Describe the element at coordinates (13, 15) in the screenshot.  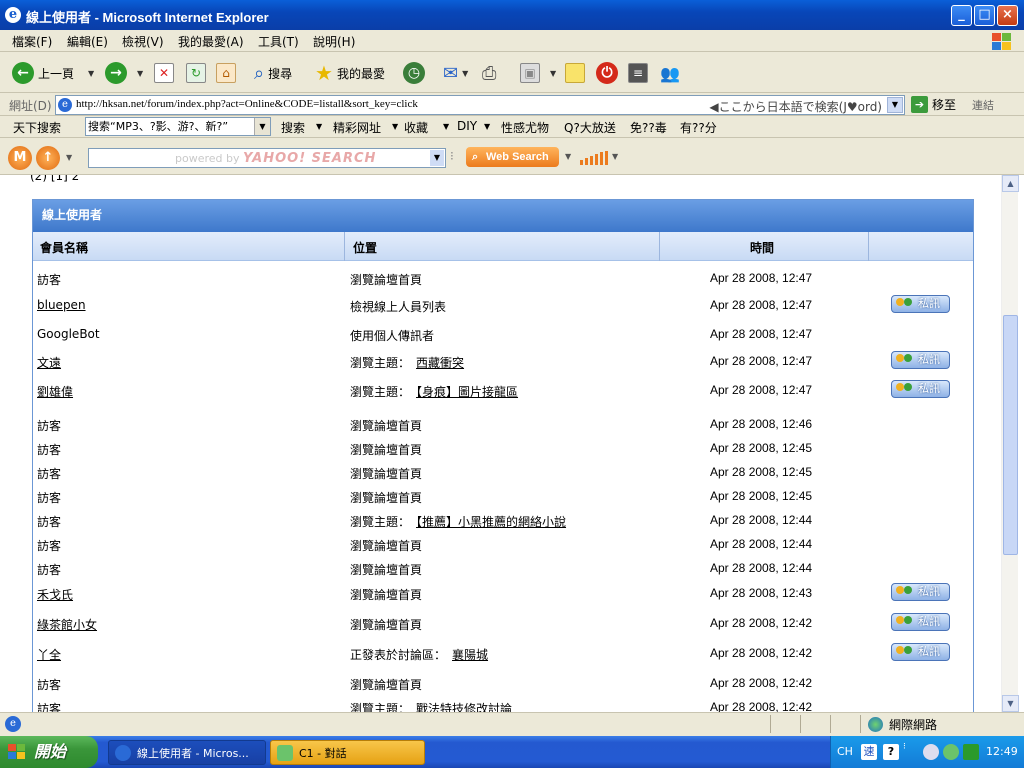
I see `ie-icon: e` at that location.